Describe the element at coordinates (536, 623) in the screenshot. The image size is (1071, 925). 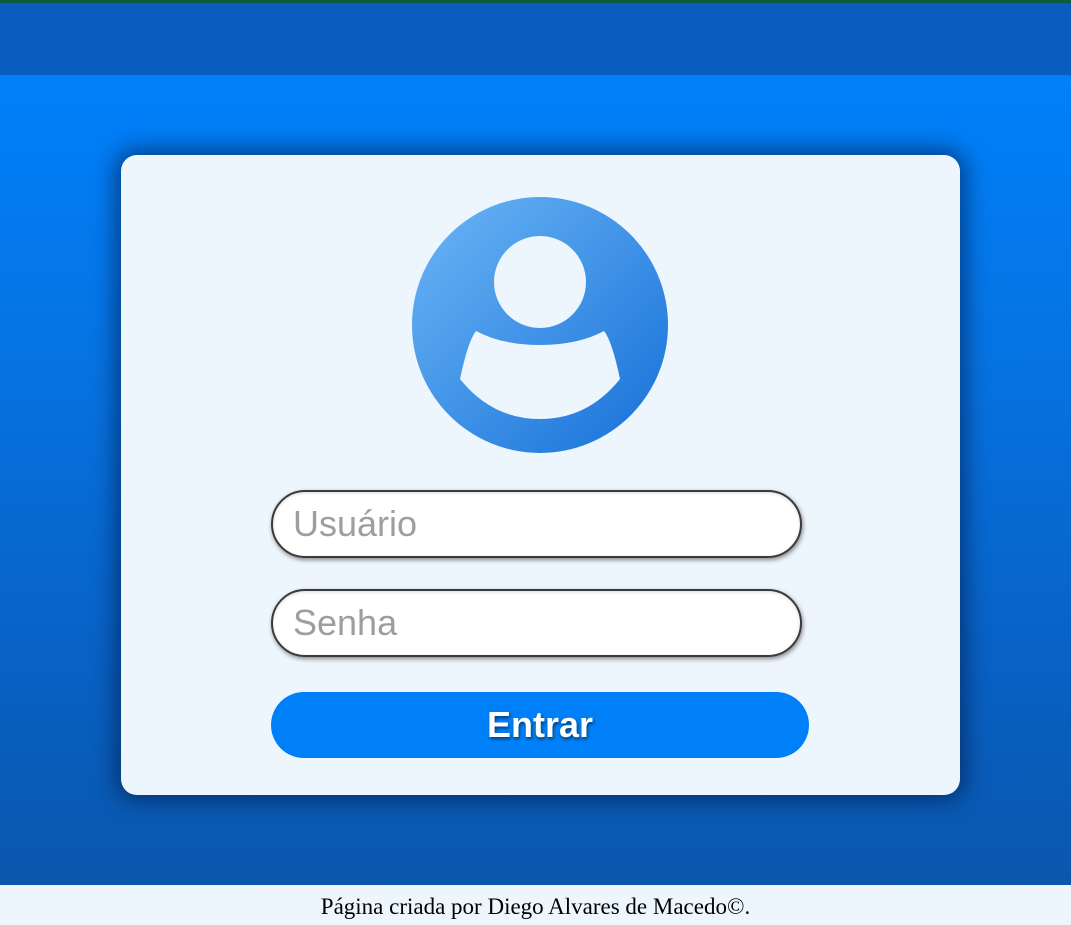
I see `password-input` at that location.